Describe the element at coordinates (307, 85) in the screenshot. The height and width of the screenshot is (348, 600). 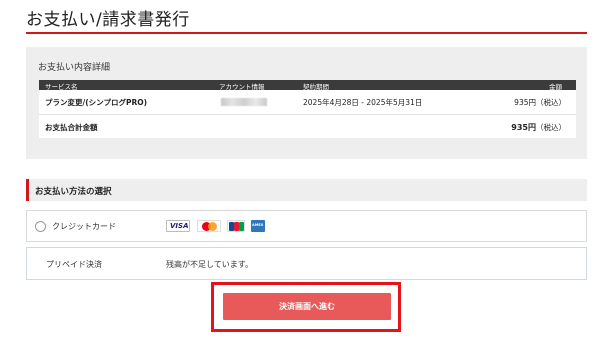
I see `table-header: サービス名 アカウント情報 契約期間 金額` at that location.